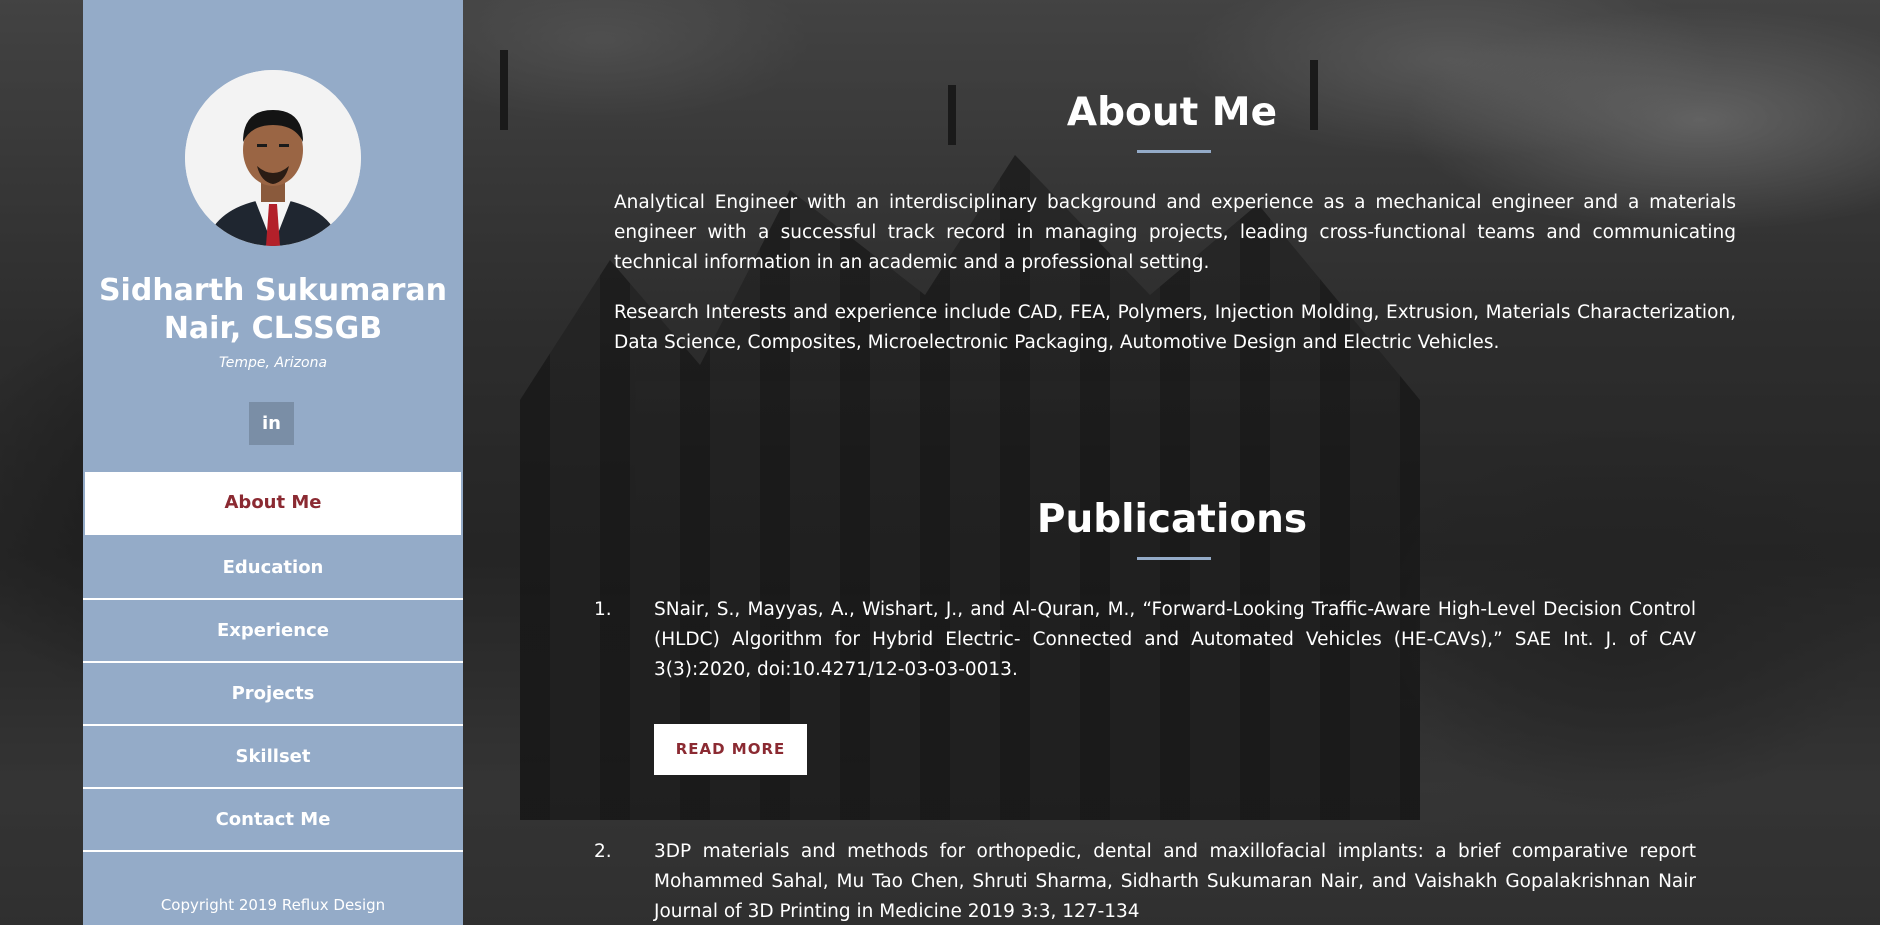  Describe the element at coordinates (273, 328) in the screenshot. I see `profile-name-line2: Nair, CLSSGB` at that location.